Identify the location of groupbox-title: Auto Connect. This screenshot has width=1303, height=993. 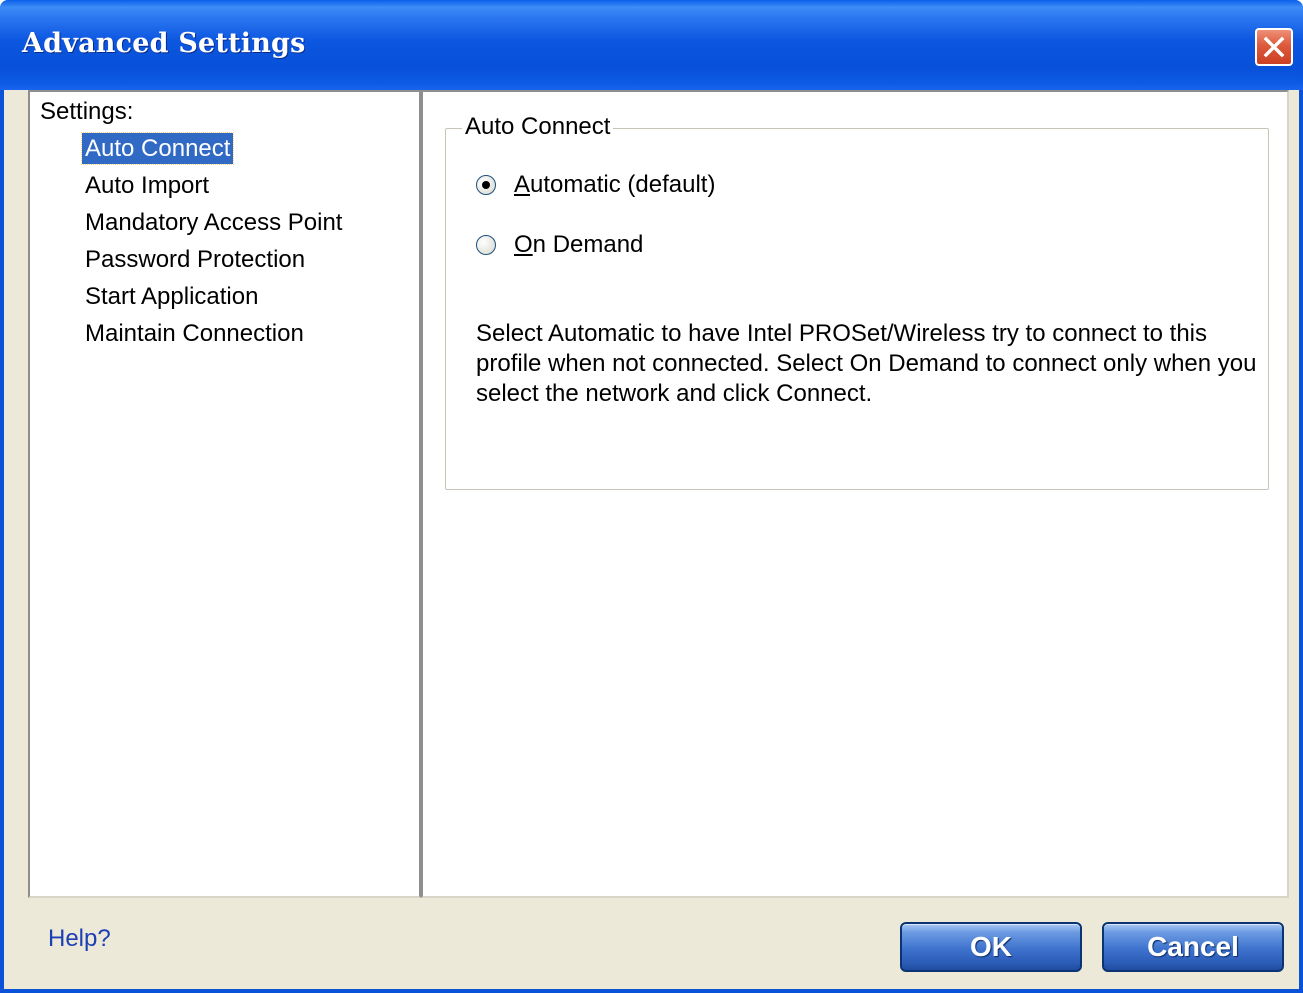
(538, 127).